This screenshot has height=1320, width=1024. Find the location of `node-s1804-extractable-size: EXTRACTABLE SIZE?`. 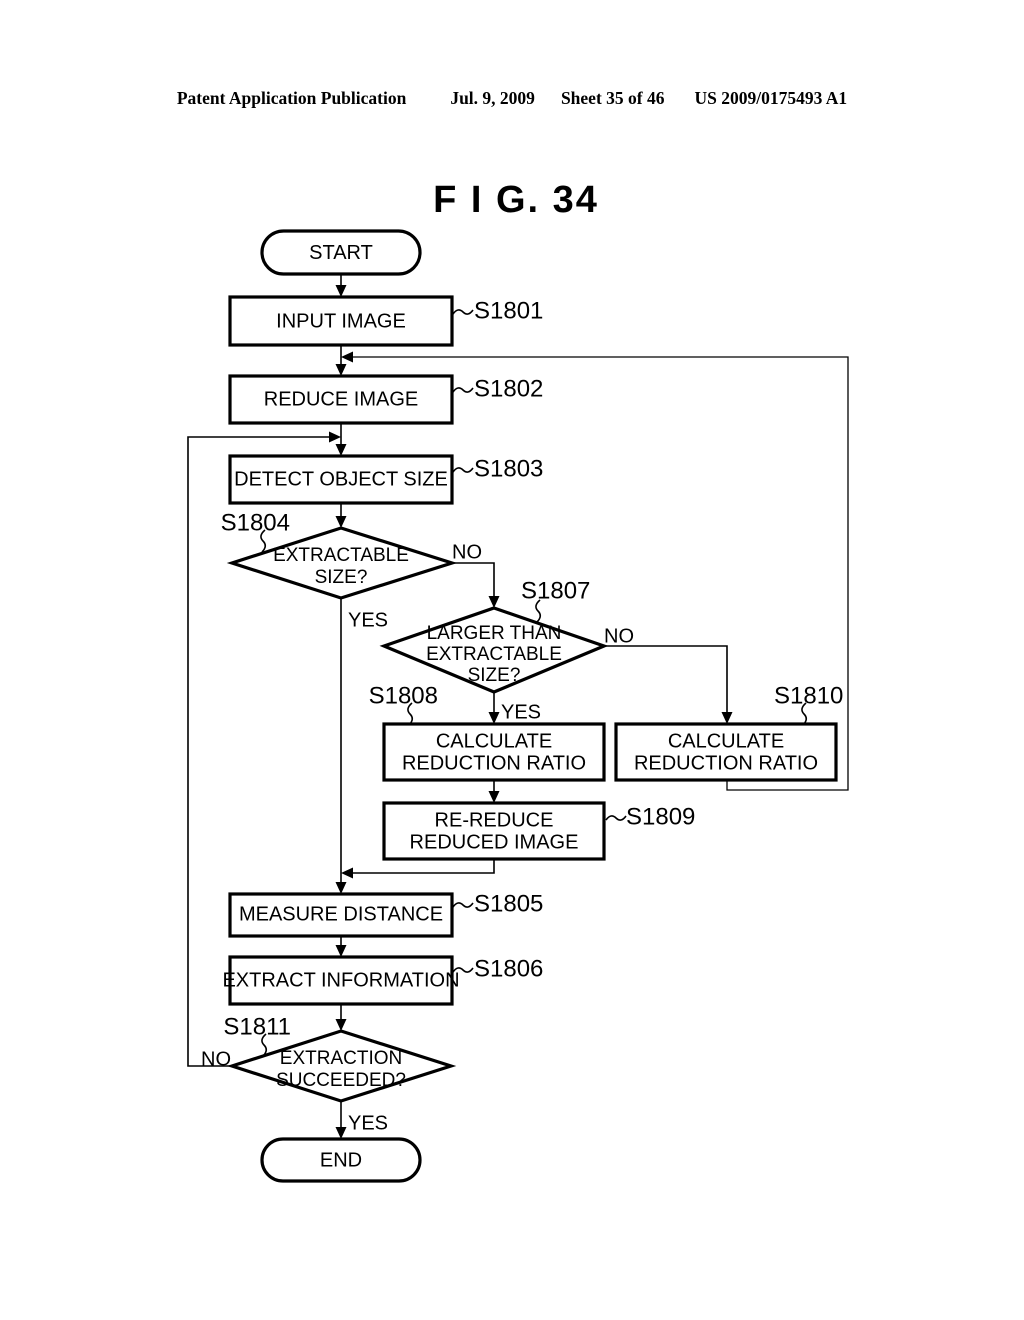

node-s1804-extractable-size: EXTRACTABLE SIZE? is located at coordinates (342, 563).